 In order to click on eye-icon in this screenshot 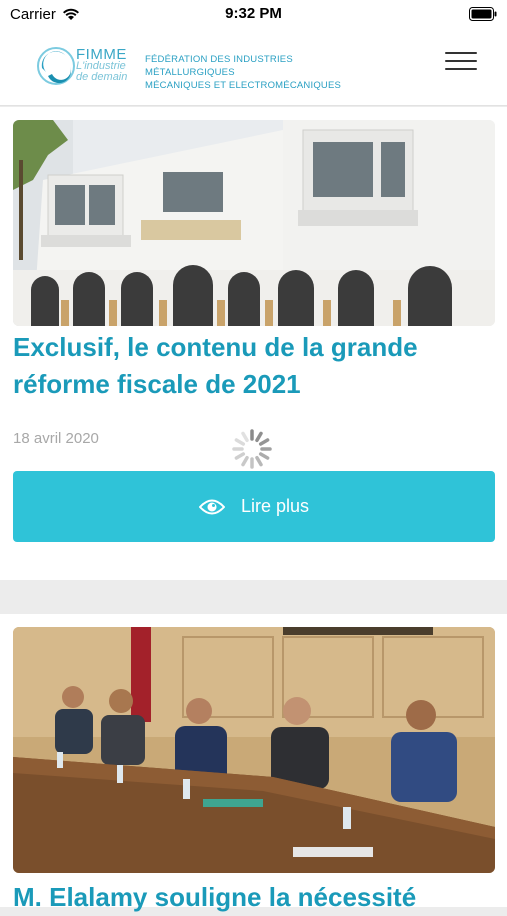, I will do `click(211, 506)`.